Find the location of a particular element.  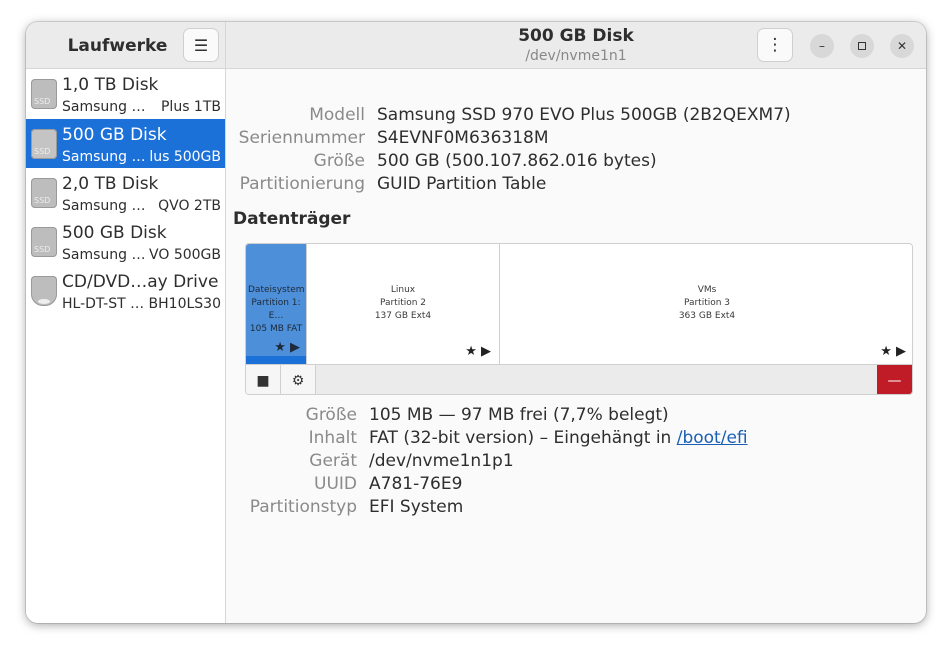

partitioning-value: GUID Partition Table is located at coordinates (462, 184).